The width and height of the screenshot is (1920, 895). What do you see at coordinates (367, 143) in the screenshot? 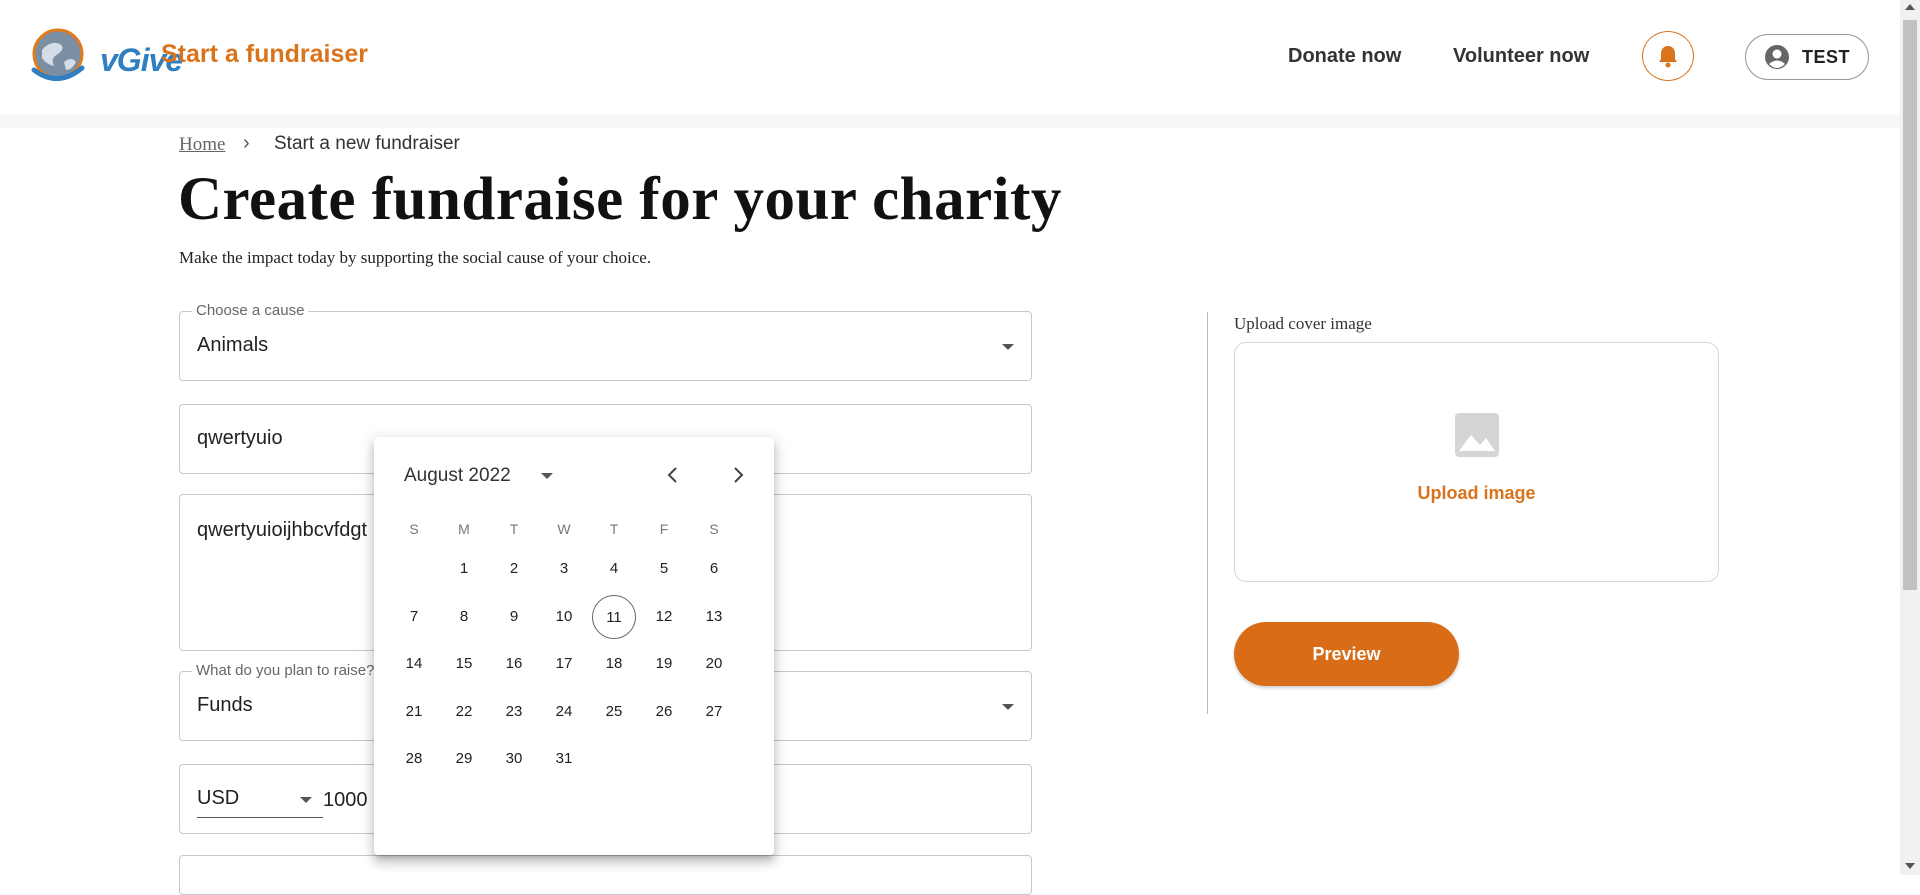
I see `breadcrumb-current: Start a new fundraiser` at bounding box center [367, 143].